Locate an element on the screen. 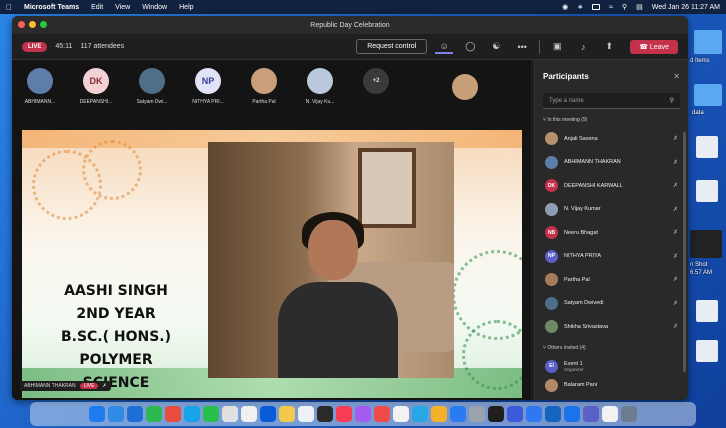 Image resolution: width=726 pixels, height=428 pixels. in-meeting-section-header: ˅ In this meeting (9) is located at coordinates (611, 121).